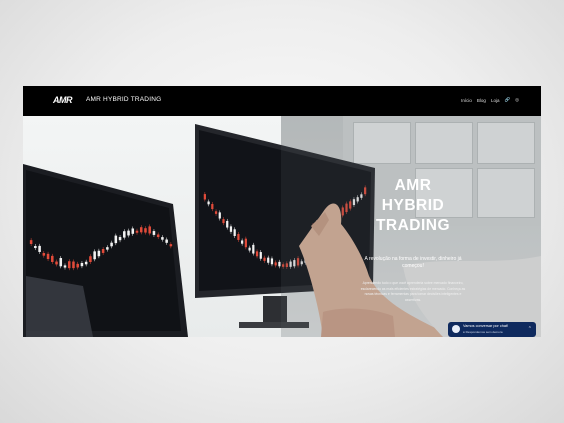 This screenshot has height=423, width=564. What do you see at coordinates (63, 100) in the screenshot?
I see `site-logo: AMR` at bounding box center [63, 100].